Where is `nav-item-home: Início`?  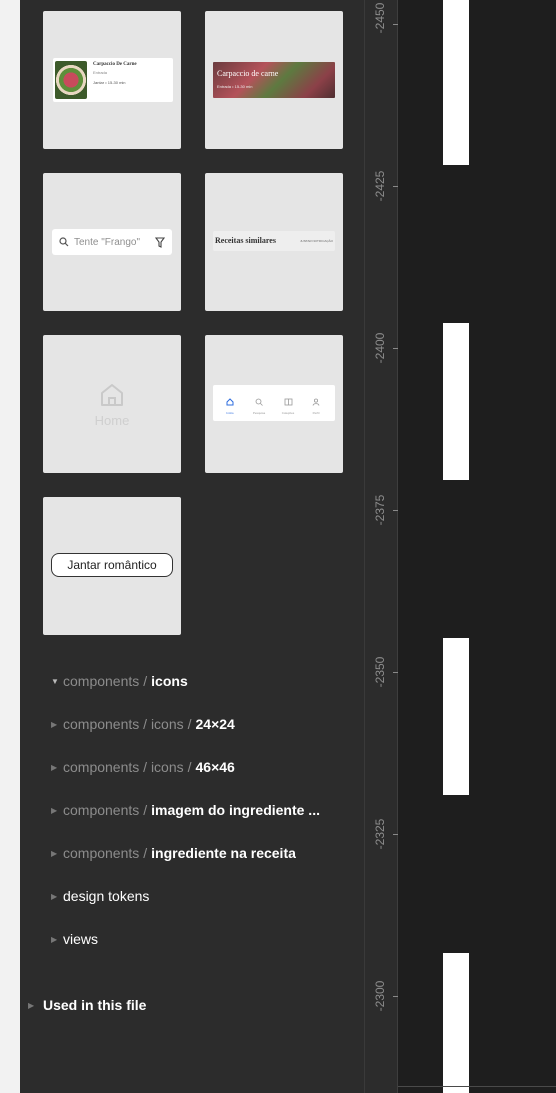 nav-item-home: Início is located at coordinates (230, 404).